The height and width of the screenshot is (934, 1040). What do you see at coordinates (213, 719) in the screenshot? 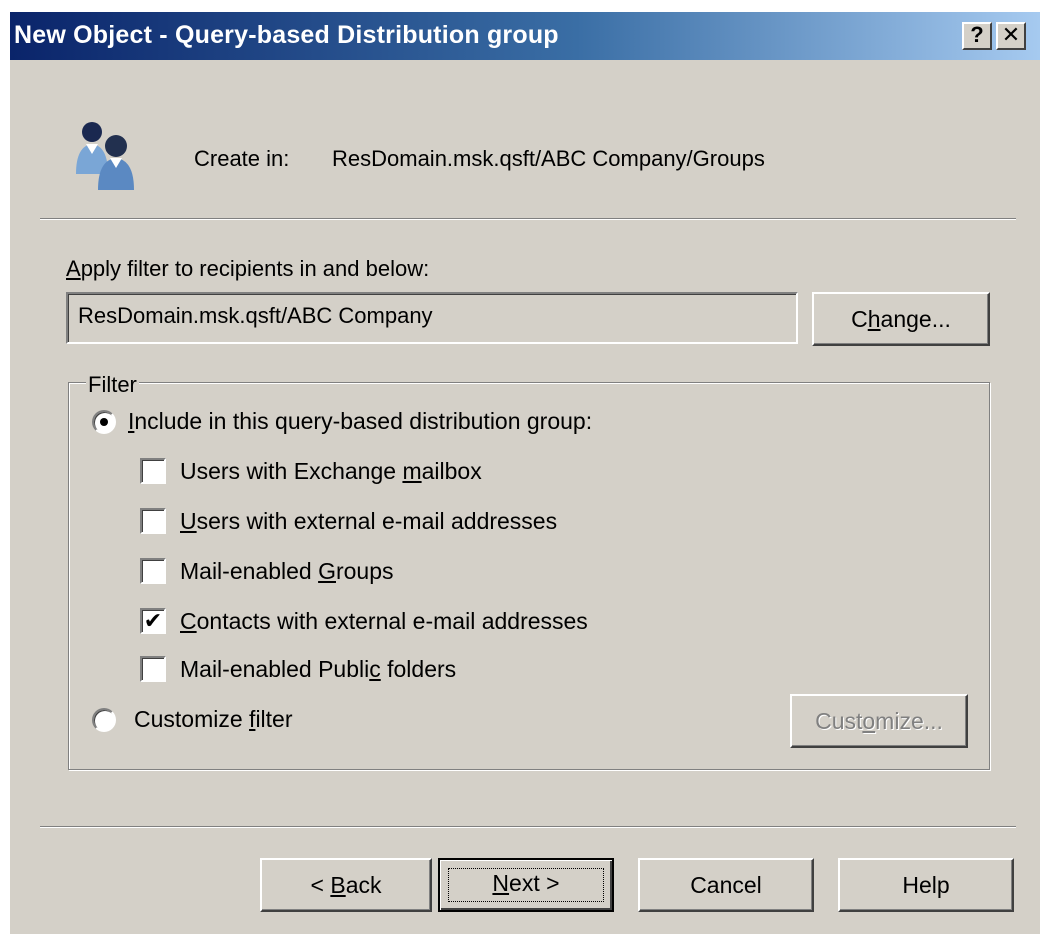
I see `customize-filter-label: Customize filter` at bounding box center [213, 719].